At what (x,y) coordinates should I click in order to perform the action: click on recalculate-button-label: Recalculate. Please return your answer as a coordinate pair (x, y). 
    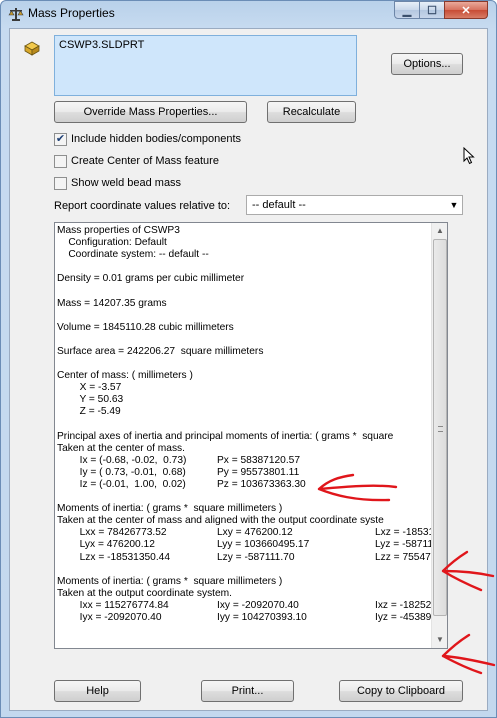
    Looking at the image, I should click on (311, 112).